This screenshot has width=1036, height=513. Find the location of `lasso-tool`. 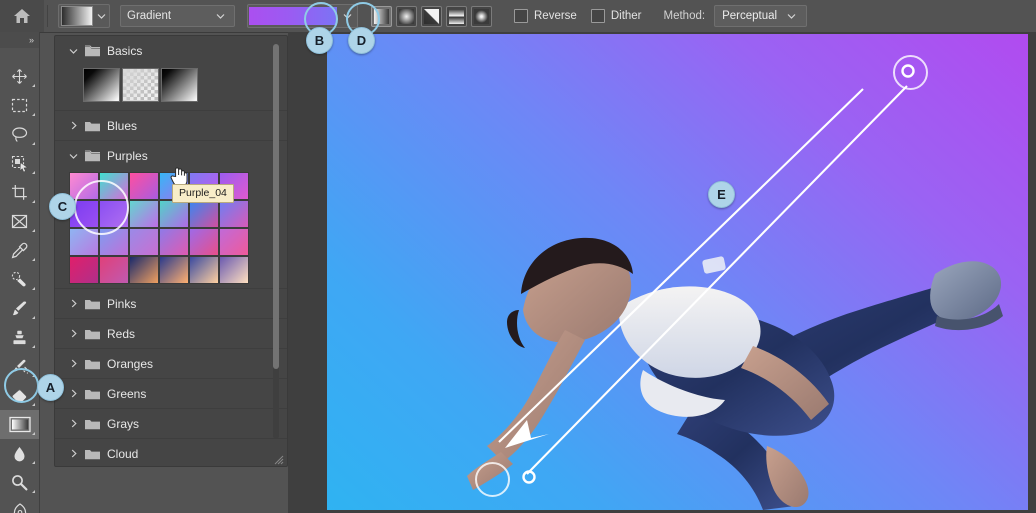

lasso-tool is located at coordinates (19, 134).